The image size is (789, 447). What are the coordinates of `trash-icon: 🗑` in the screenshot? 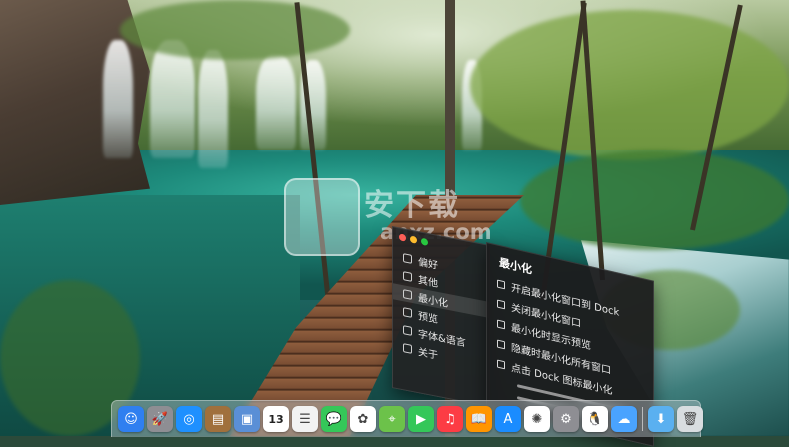 It's located at (690, 419).